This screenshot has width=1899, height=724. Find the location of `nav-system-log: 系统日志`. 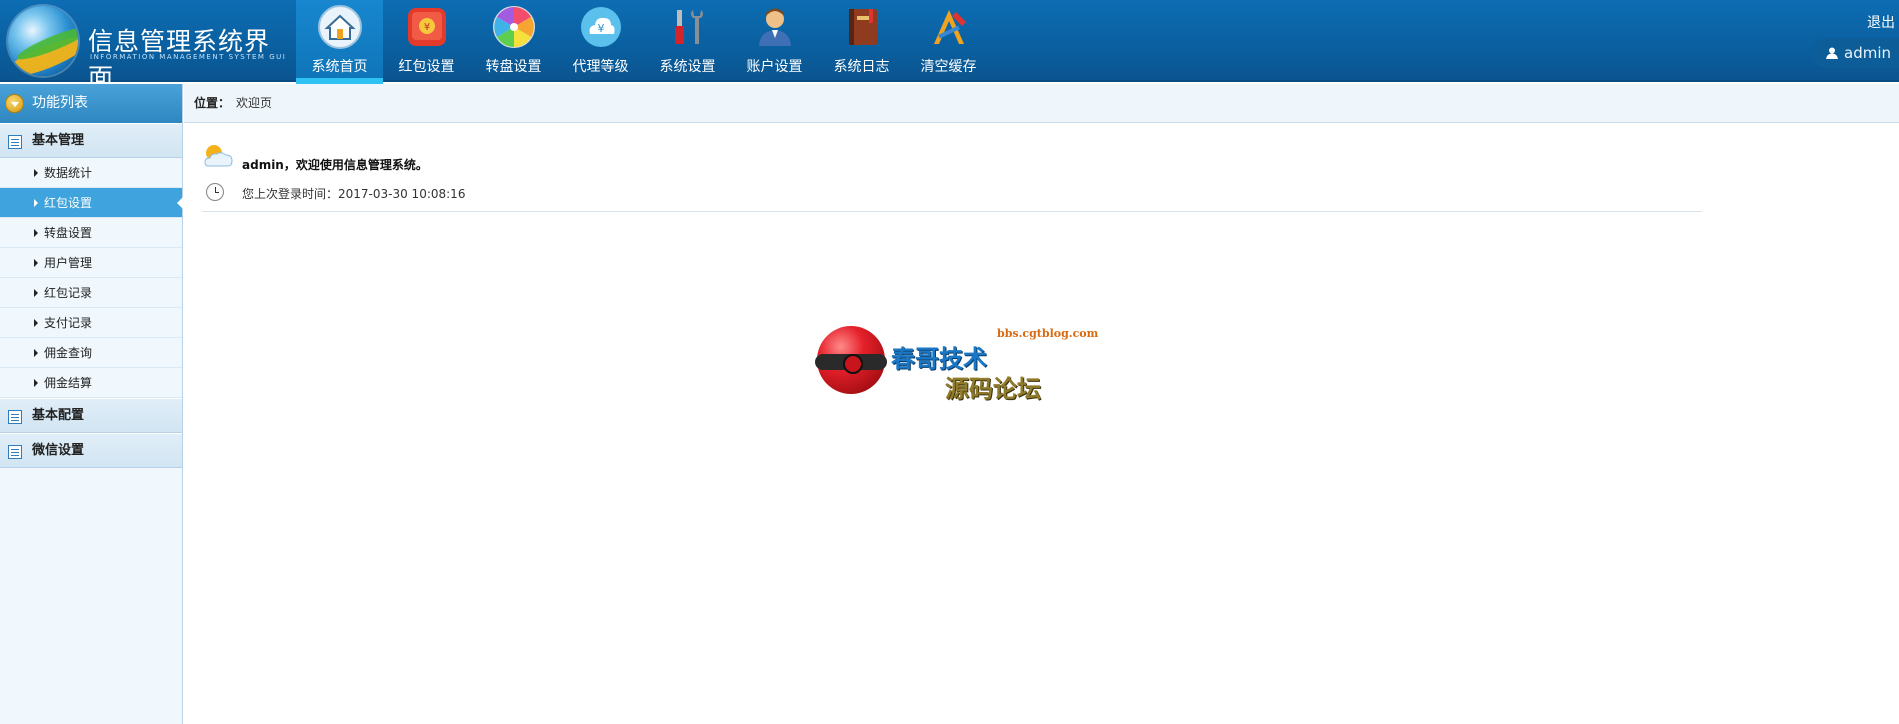

nav-system-log: 系统日志 is located at coordinates (861, 41).